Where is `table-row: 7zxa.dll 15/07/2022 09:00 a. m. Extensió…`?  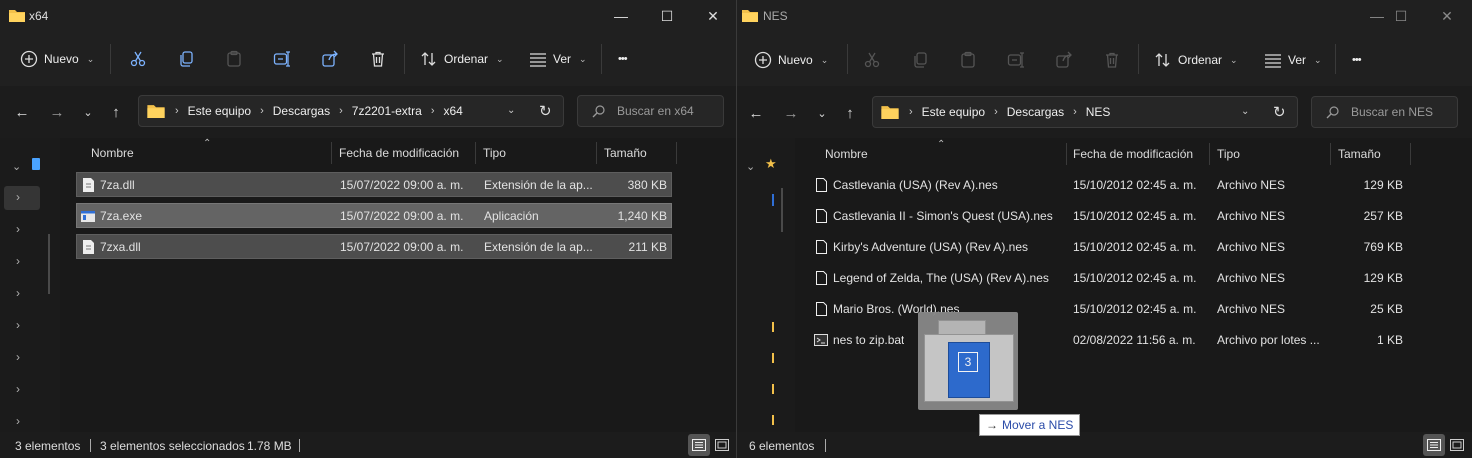
table-row: 7zxa.dll 15/07/2022 09:00 a. m. Extensió… is located at coordinates (374, 246).